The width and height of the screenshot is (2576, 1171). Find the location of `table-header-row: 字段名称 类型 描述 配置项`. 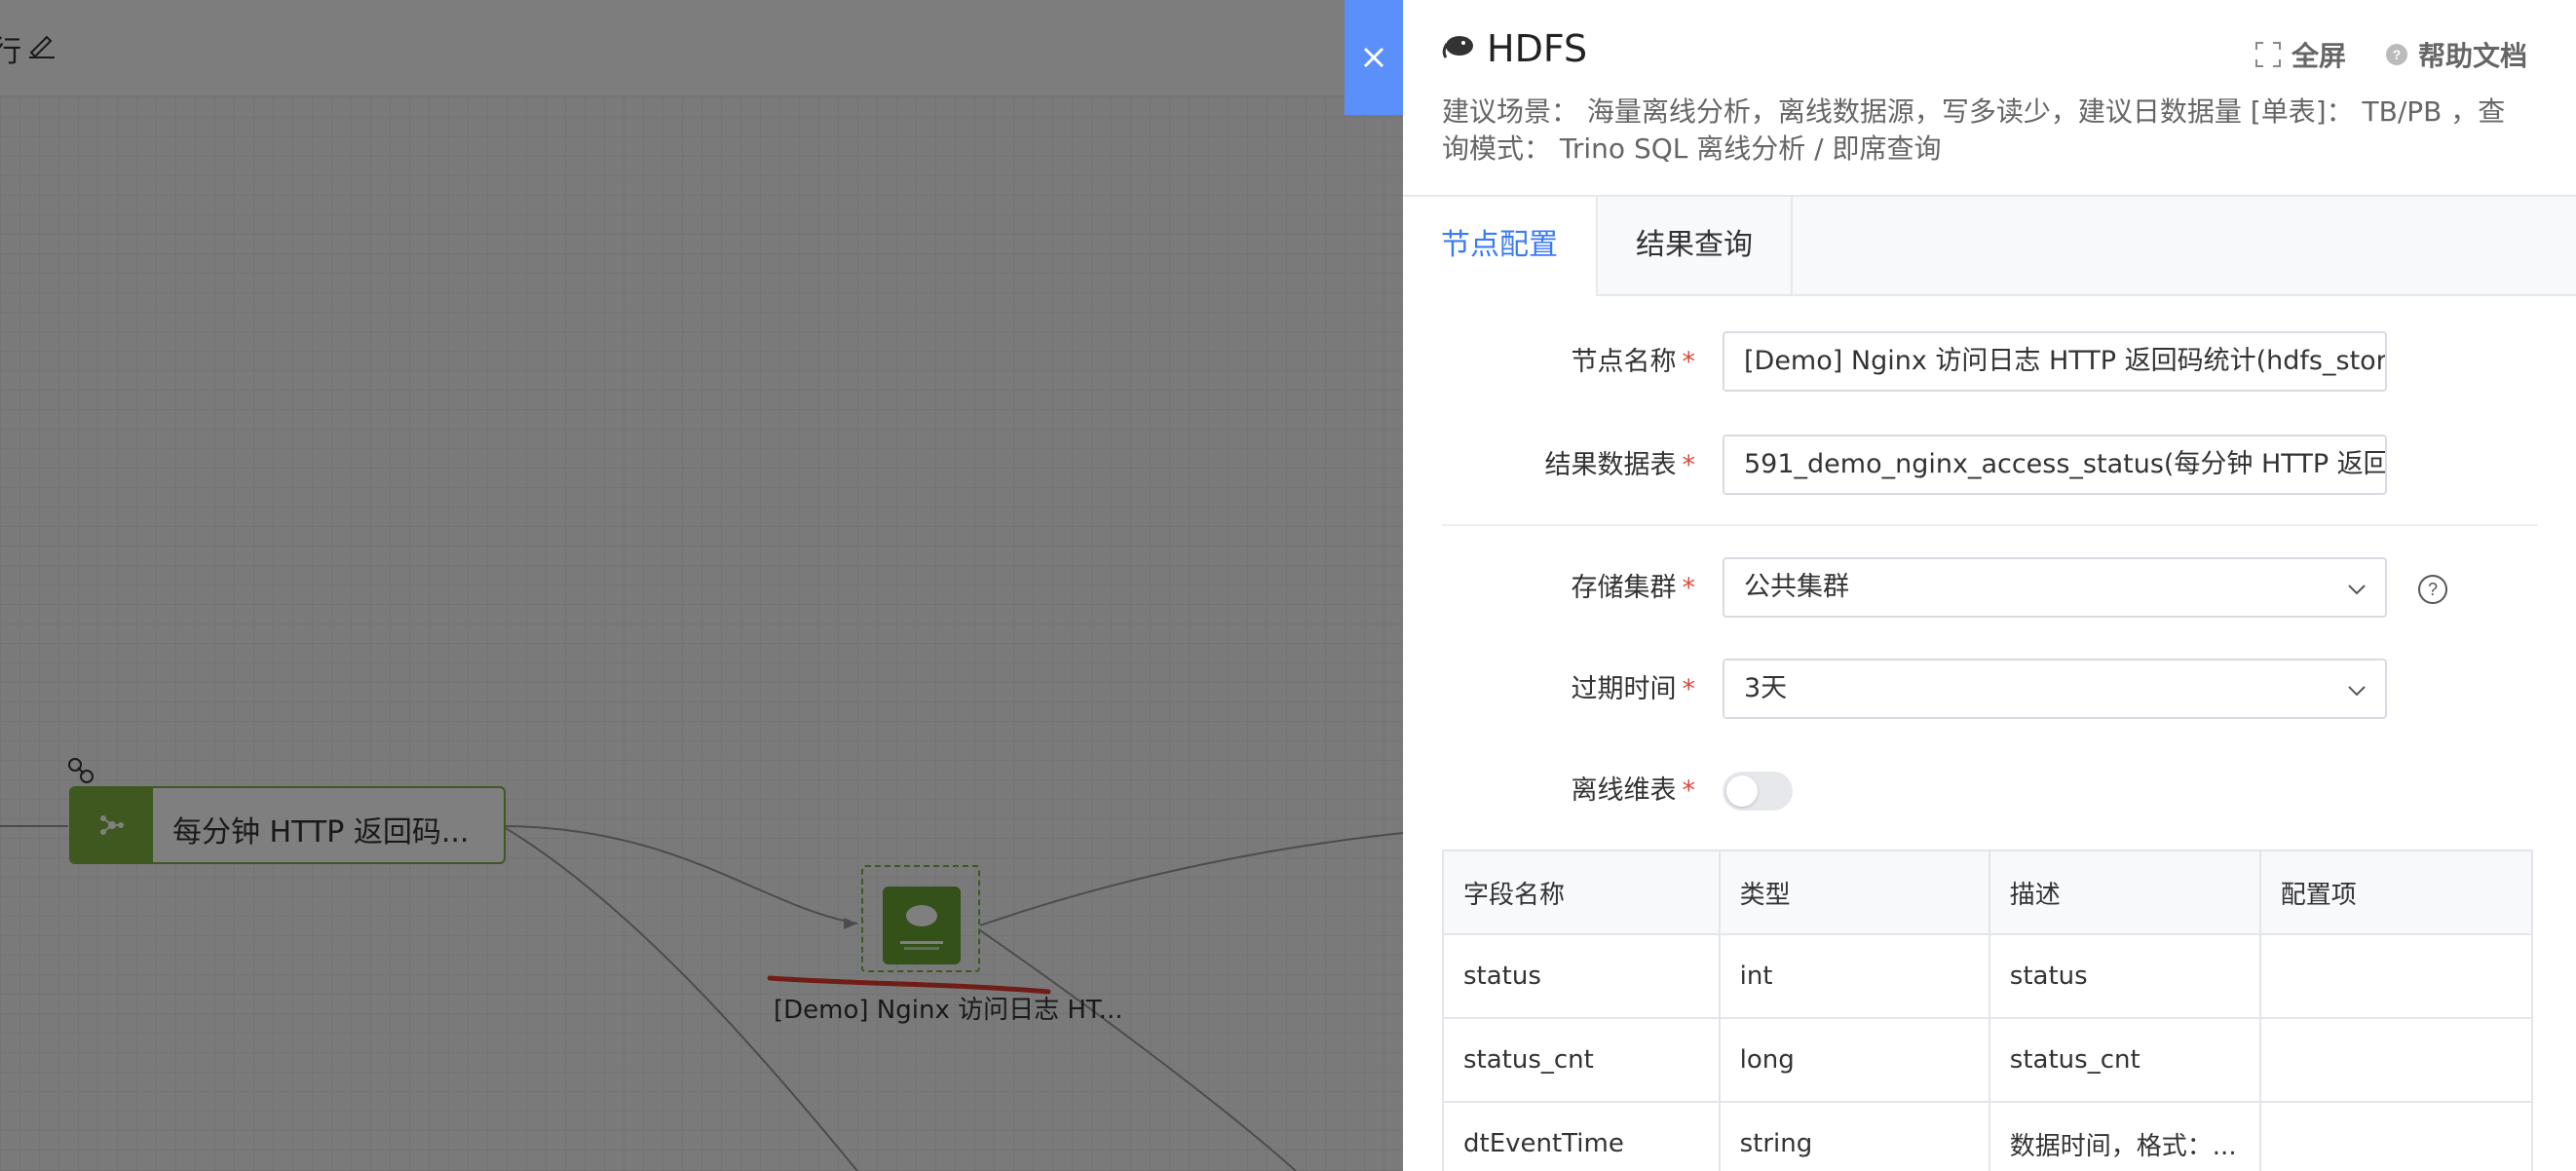

table-header-row: 字段名称 类型 描述 配置项 is located at coordinates (1988, 893).